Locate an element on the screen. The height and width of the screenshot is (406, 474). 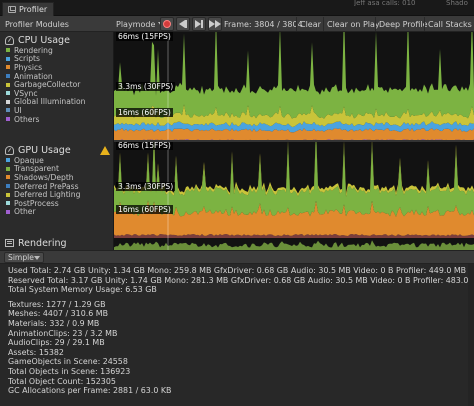
total-object-count-line: Total Object Count: 152305 is located at coordinates (62, 381).